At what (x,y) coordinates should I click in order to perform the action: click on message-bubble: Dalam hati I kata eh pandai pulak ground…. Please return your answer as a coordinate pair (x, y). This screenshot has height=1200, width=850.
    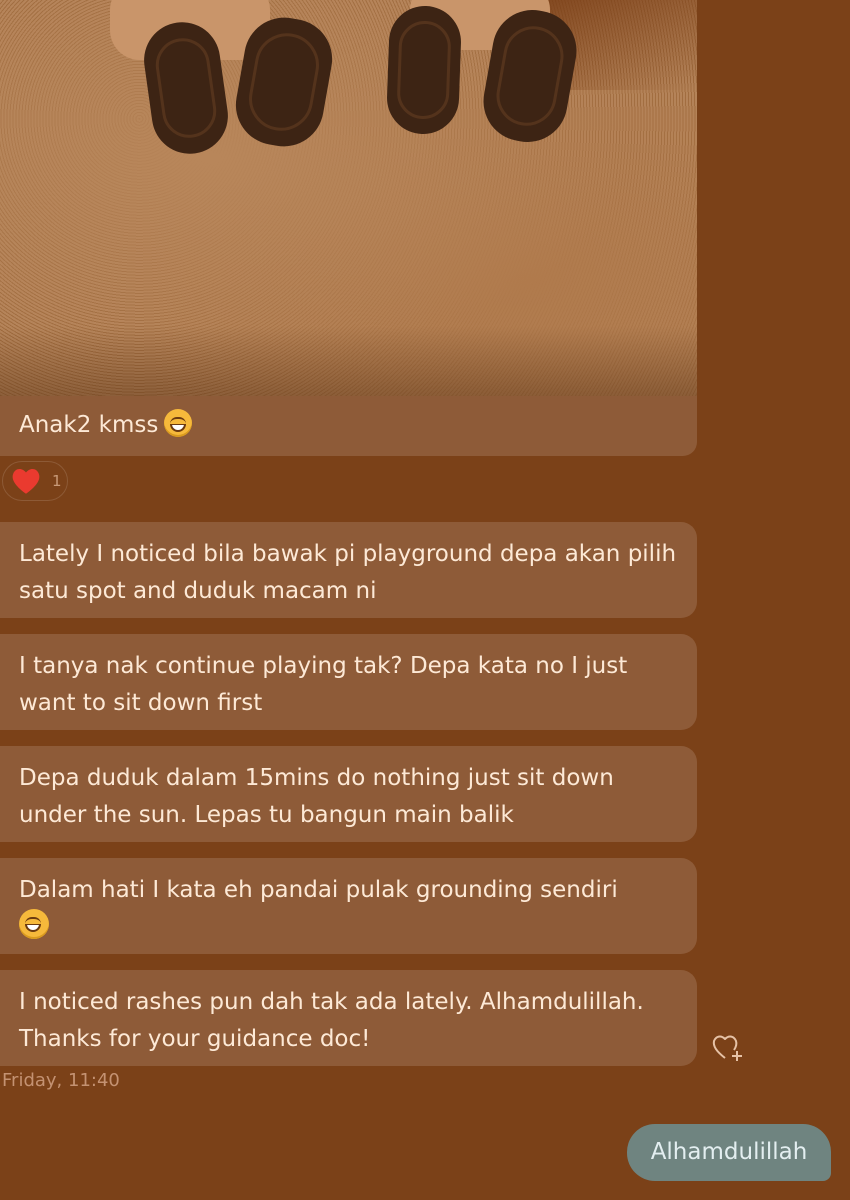
    Looking at the image, I should click on (348, 906).